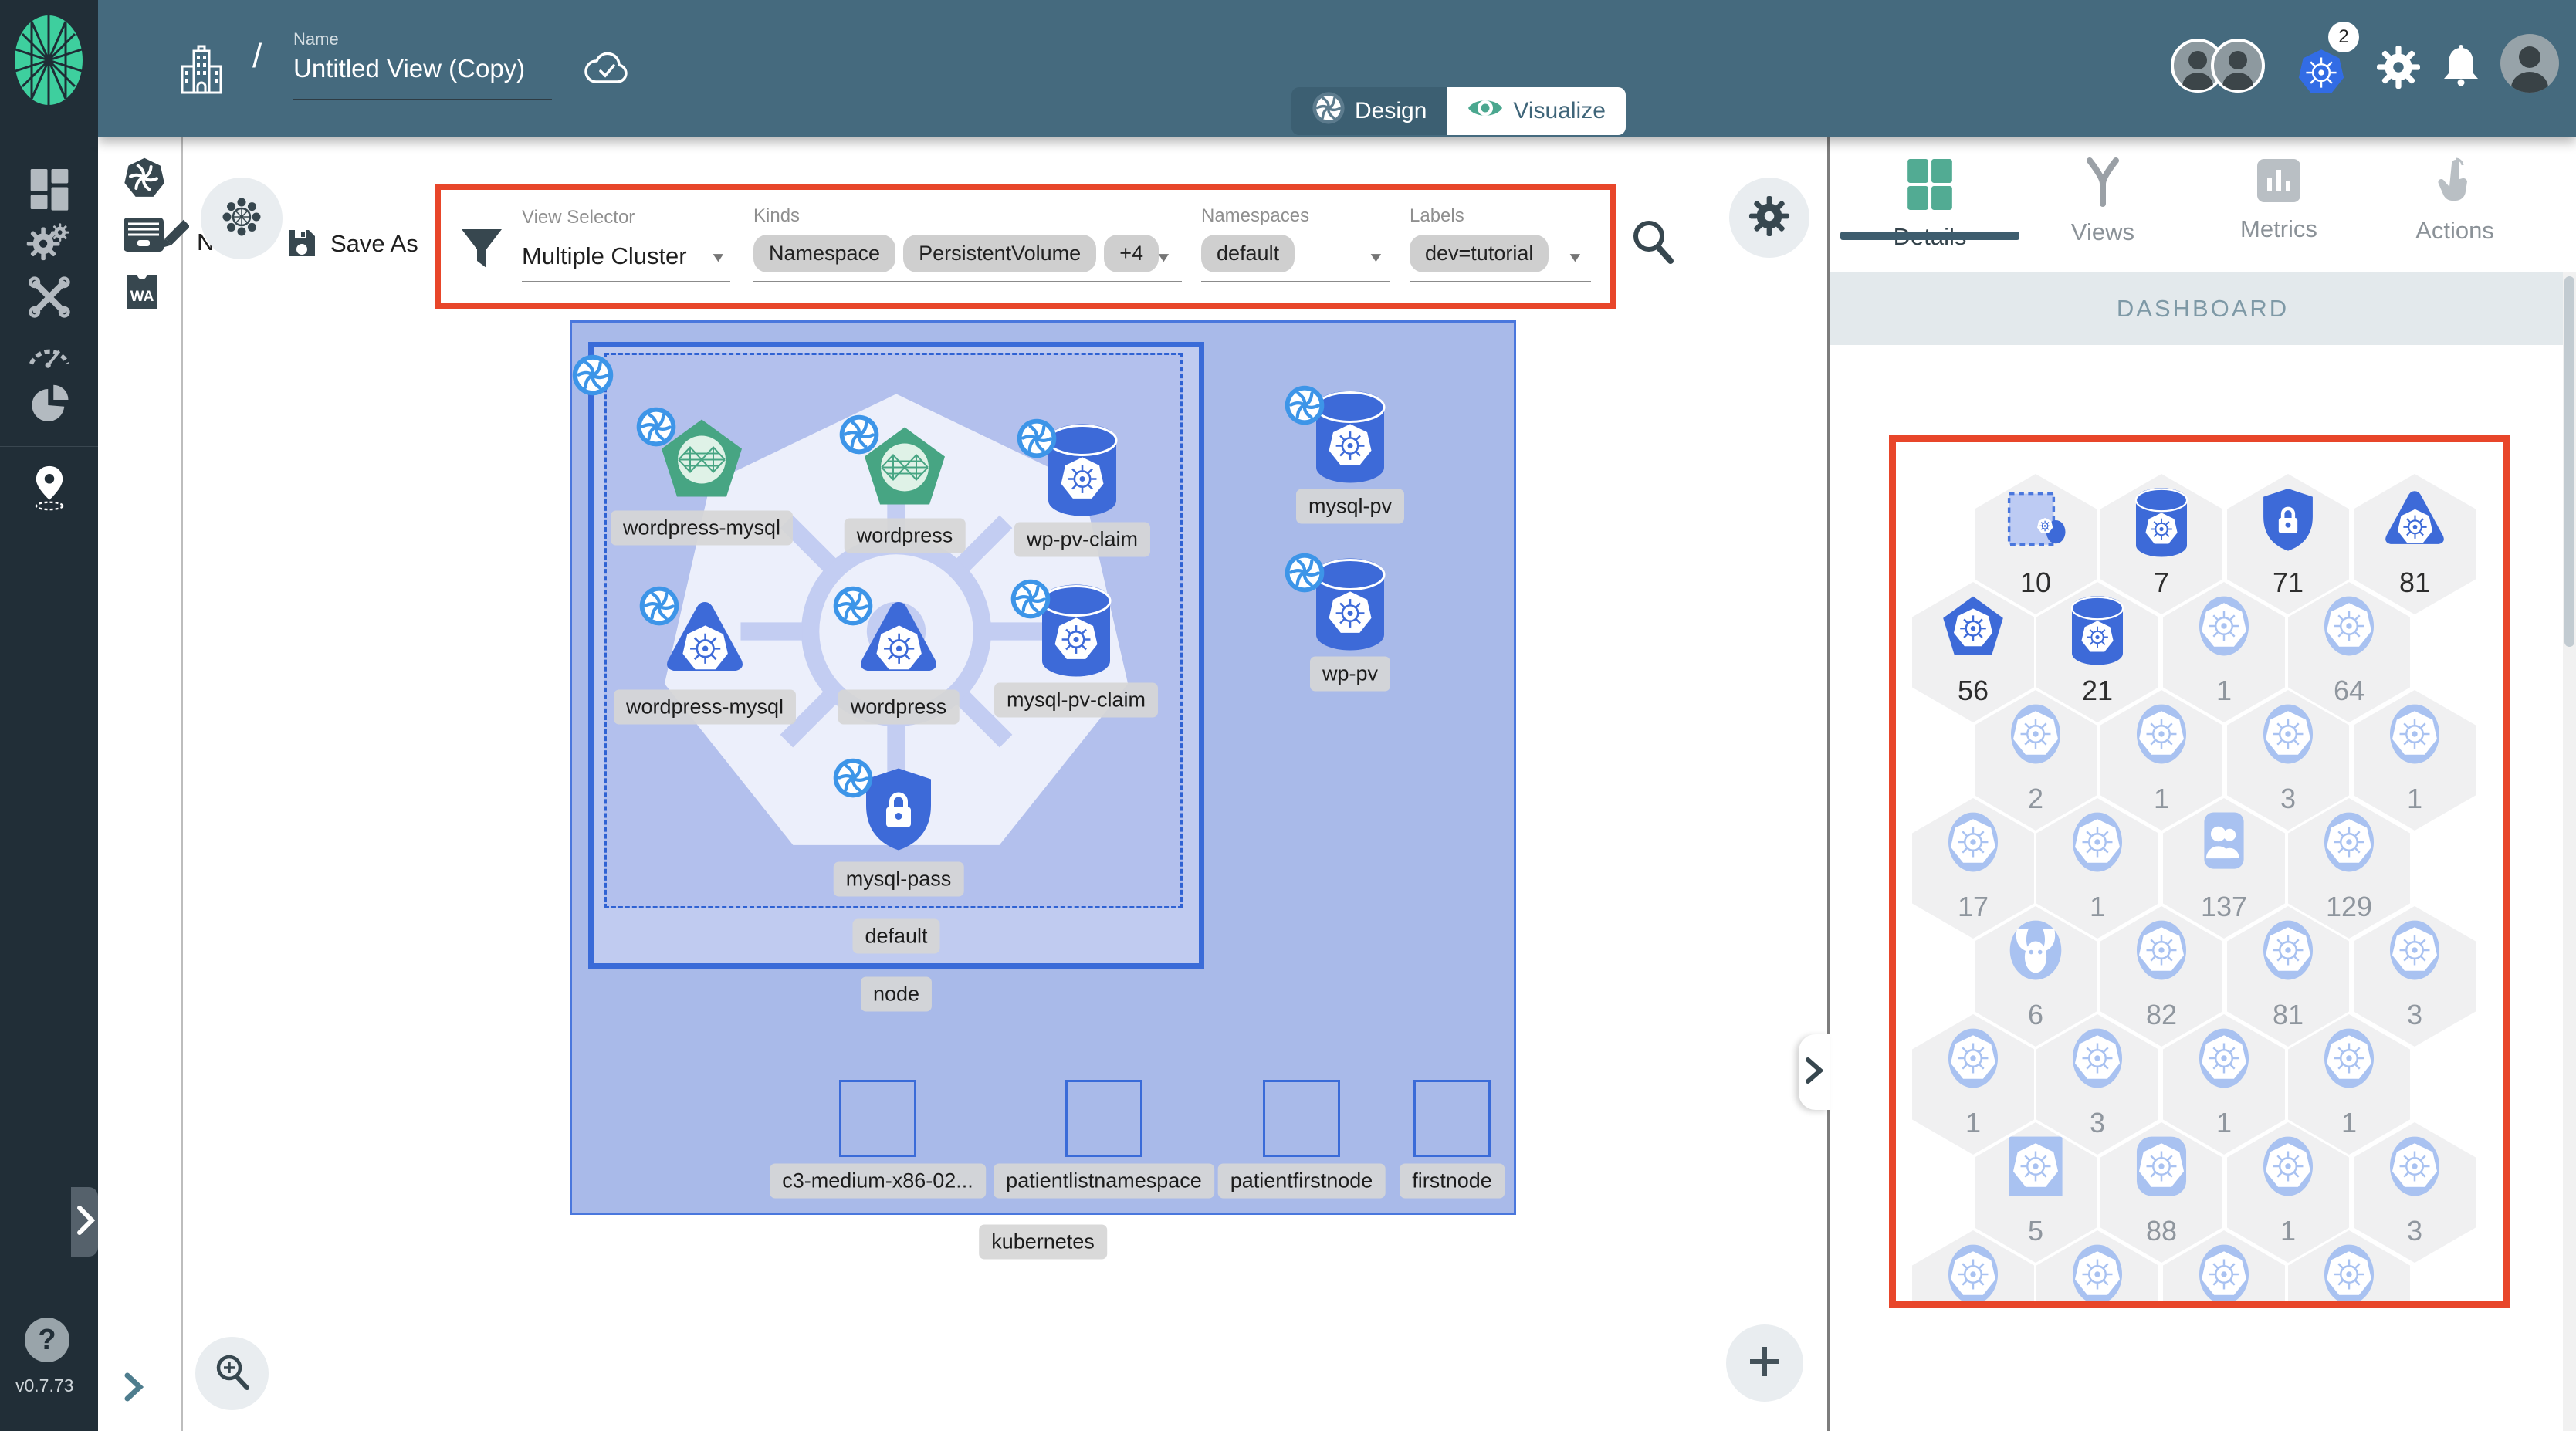  What do you see at coordinates (1369, 111) in the screenshot?
I see `design-tab: Design` at bounding box center [1369, 111].